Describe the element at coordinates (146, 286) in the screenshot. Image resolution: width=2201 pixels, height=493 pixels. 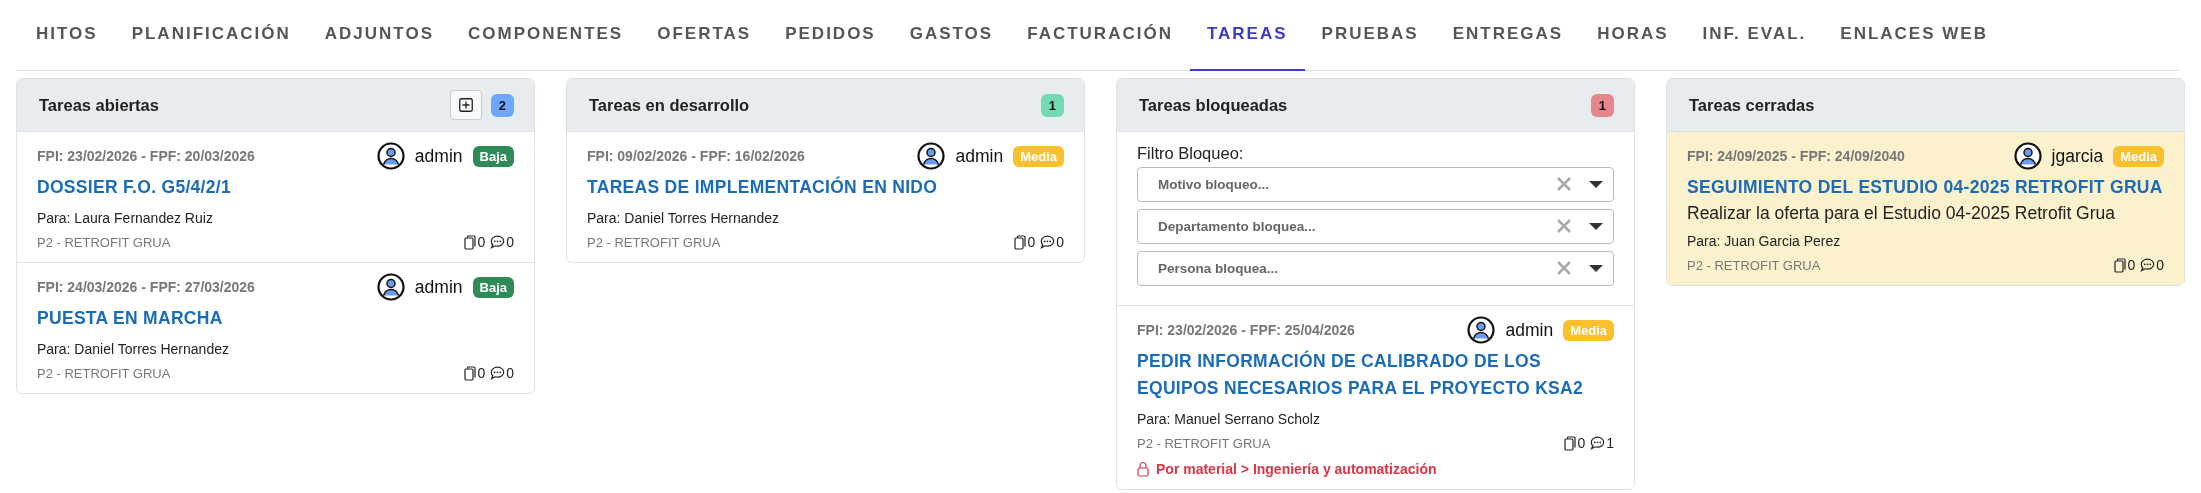
I see `task-dates: FPI: 24/03/2026 - FPF: 27/03/2026` at that location.